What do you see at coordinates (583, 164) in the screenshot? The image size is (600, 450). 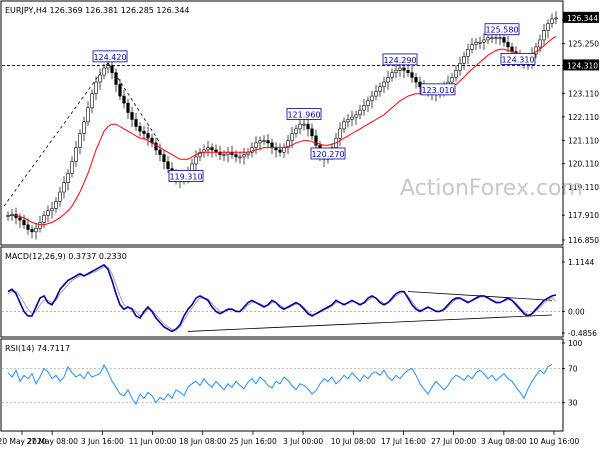 I see `price-tick-label: 120.110` at bounding box center [583, 164].